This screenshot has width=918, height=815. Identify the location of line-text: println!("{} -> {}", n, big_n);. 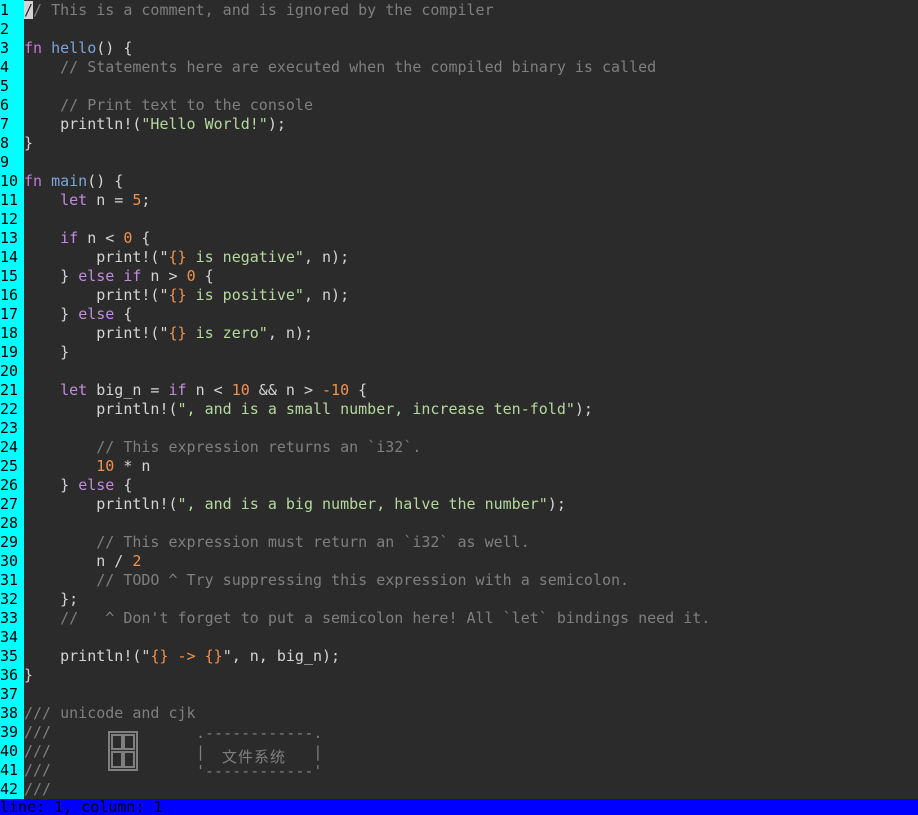
(182, 656).